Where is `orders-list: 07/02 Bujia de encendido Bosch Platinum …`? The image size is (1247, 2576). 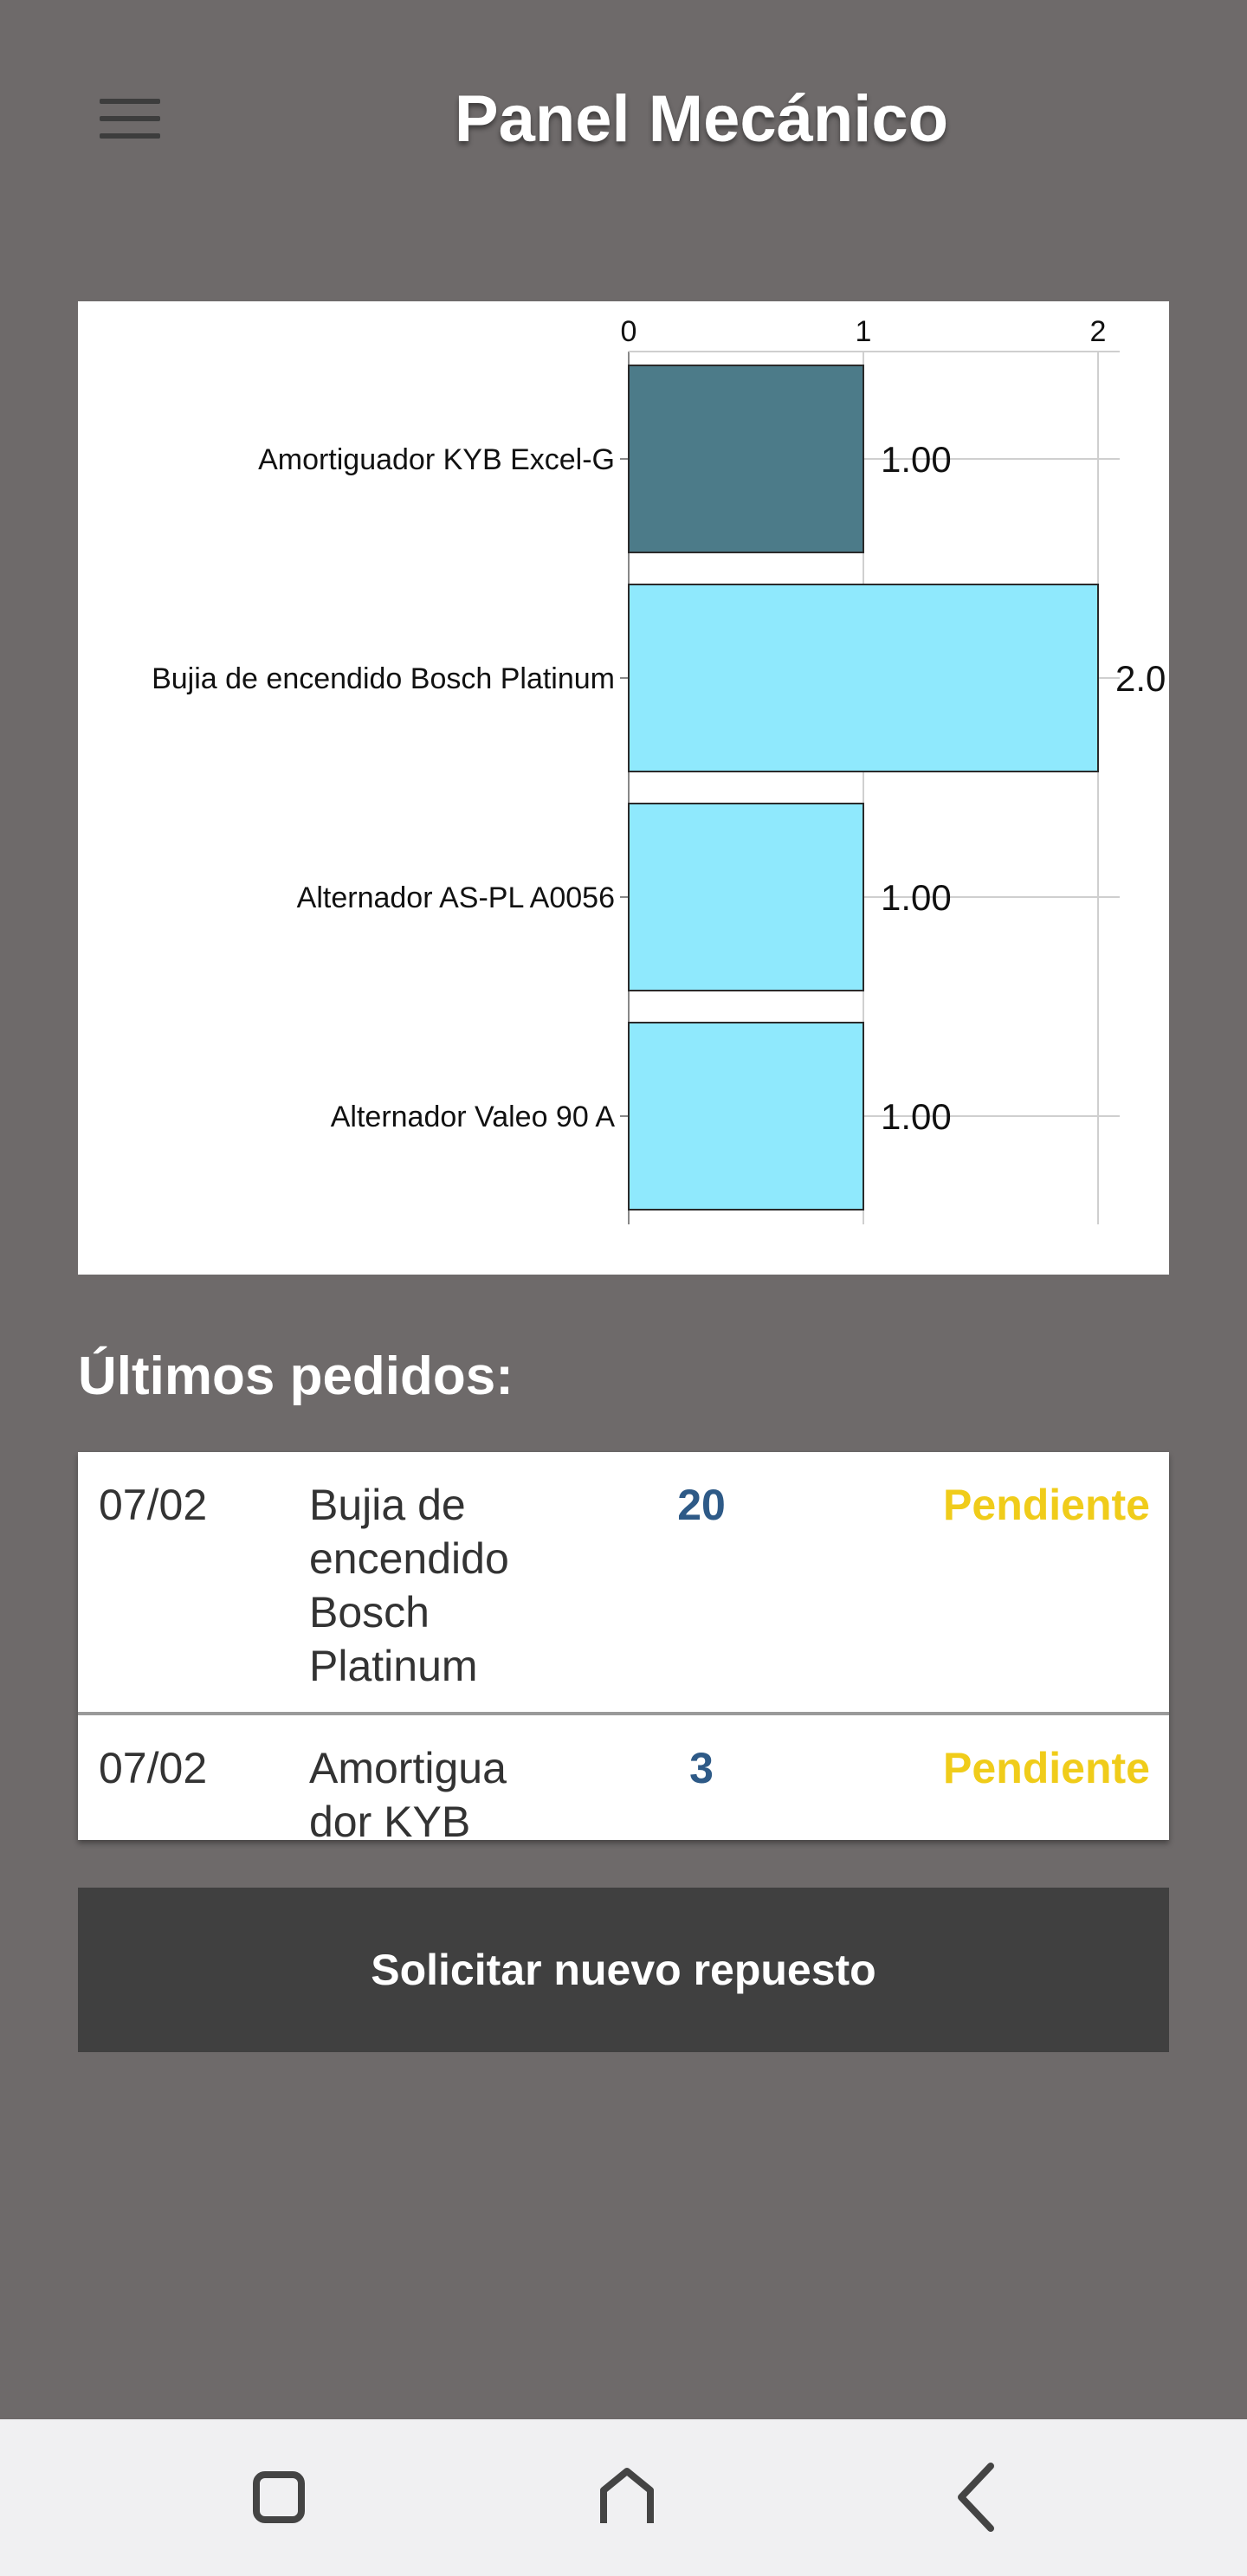 orders-list: 07/02 Bujia de encendido Bosch Platinum … is located at coordinates (623, 1646).